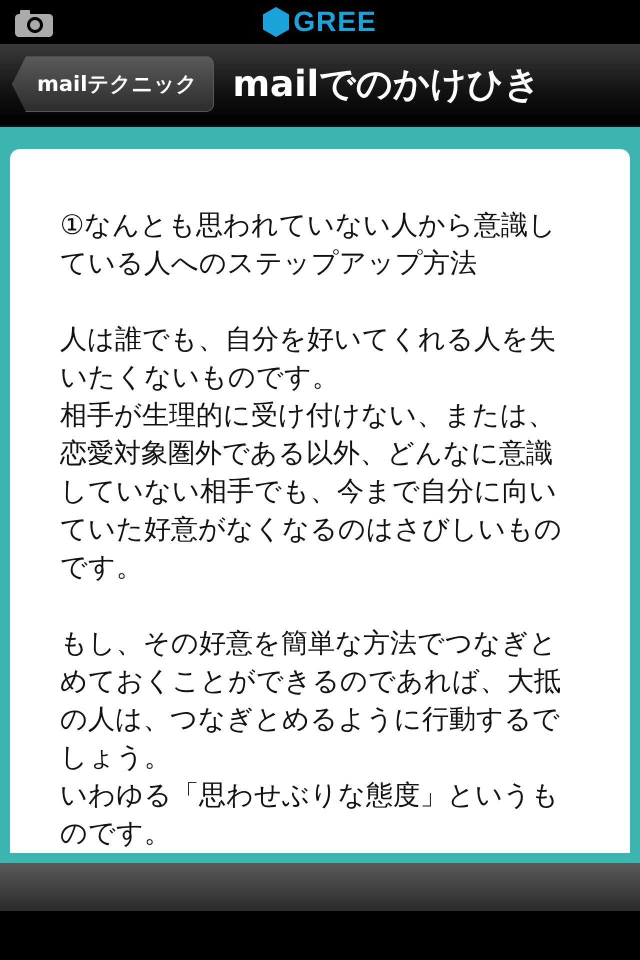 The image size is (640, 960). I want to click on page-title: mailでのかけひき, so click(386, 84).